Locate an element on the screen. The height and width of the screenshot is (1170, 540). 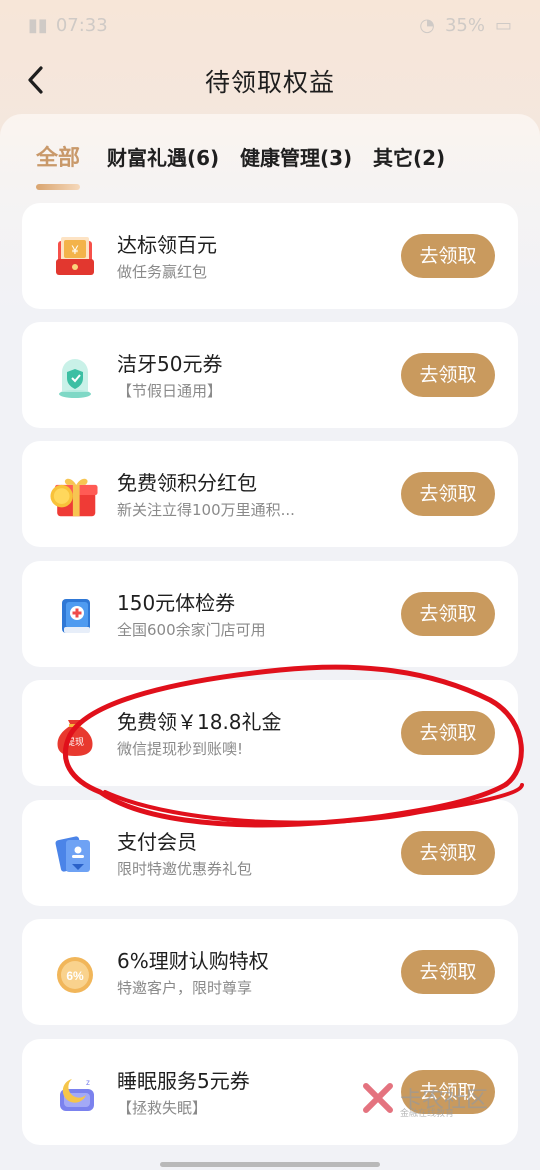
card-subtitle: 【拯救失眠】 is located at coordinates (162, 1108).